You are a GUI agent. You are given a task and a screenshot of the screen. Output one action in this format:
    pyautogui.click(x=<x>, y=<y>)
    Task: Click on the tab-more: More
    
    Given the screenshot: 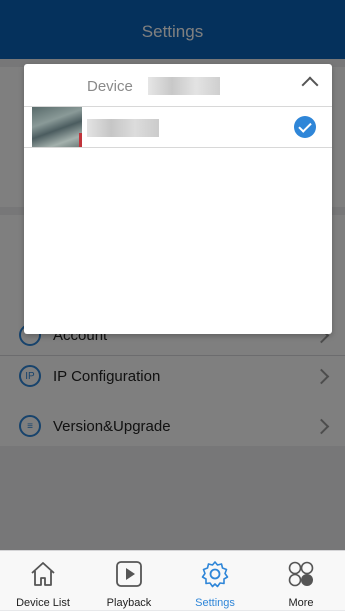 What is the action you would take?
    pyautogui.click(x=301, y=581)
    